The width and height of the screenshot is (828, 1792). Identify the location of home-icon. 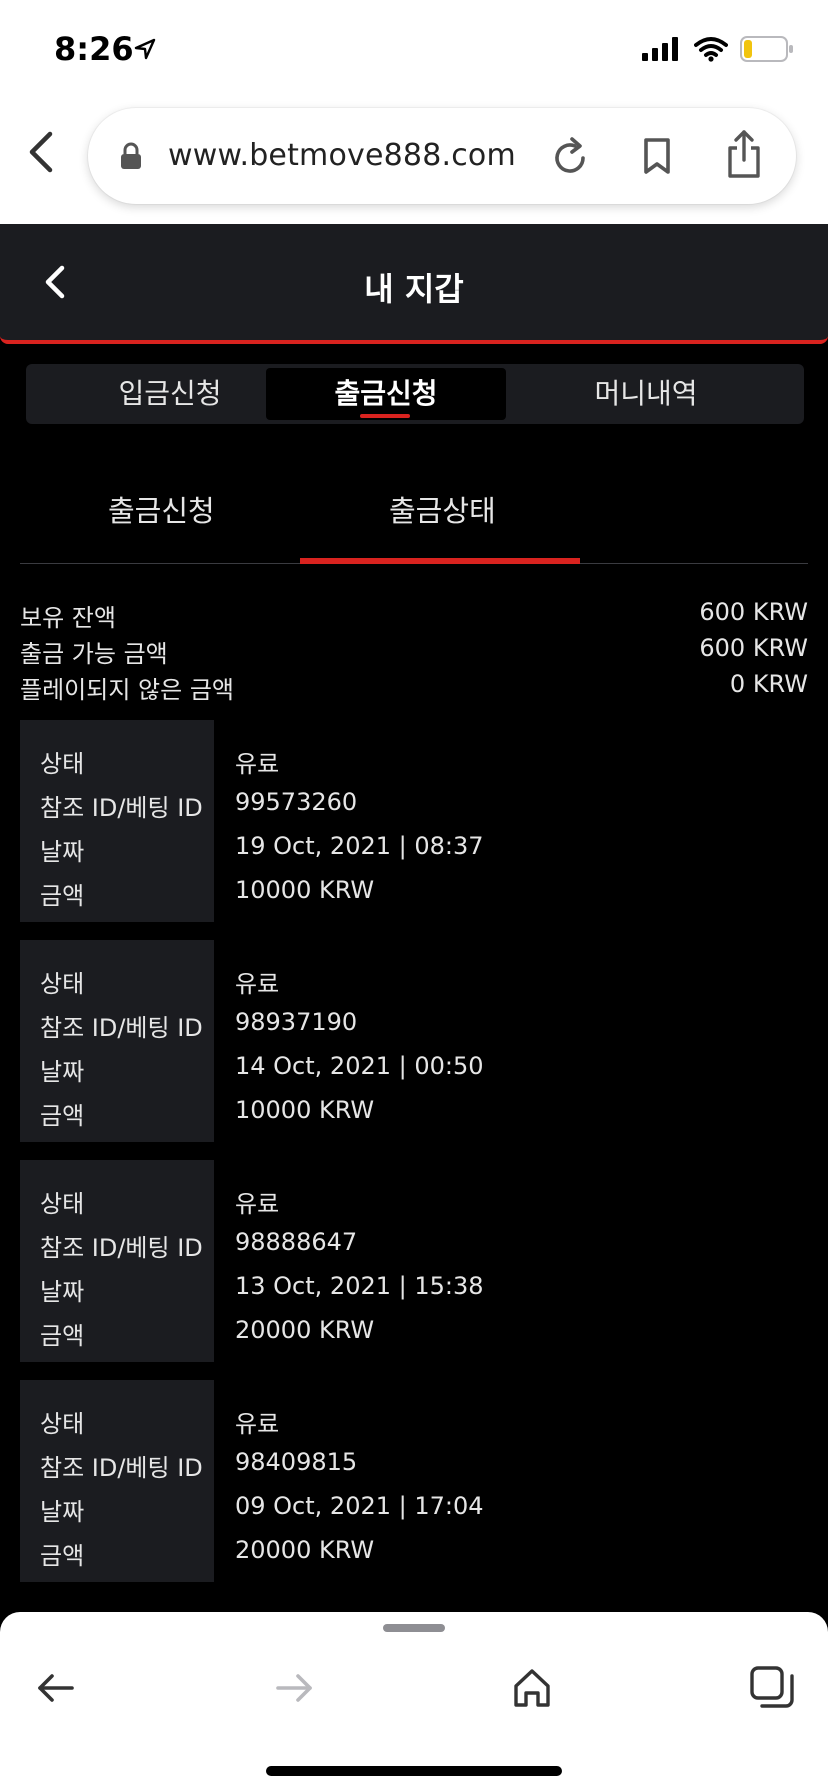
(532, 1688).